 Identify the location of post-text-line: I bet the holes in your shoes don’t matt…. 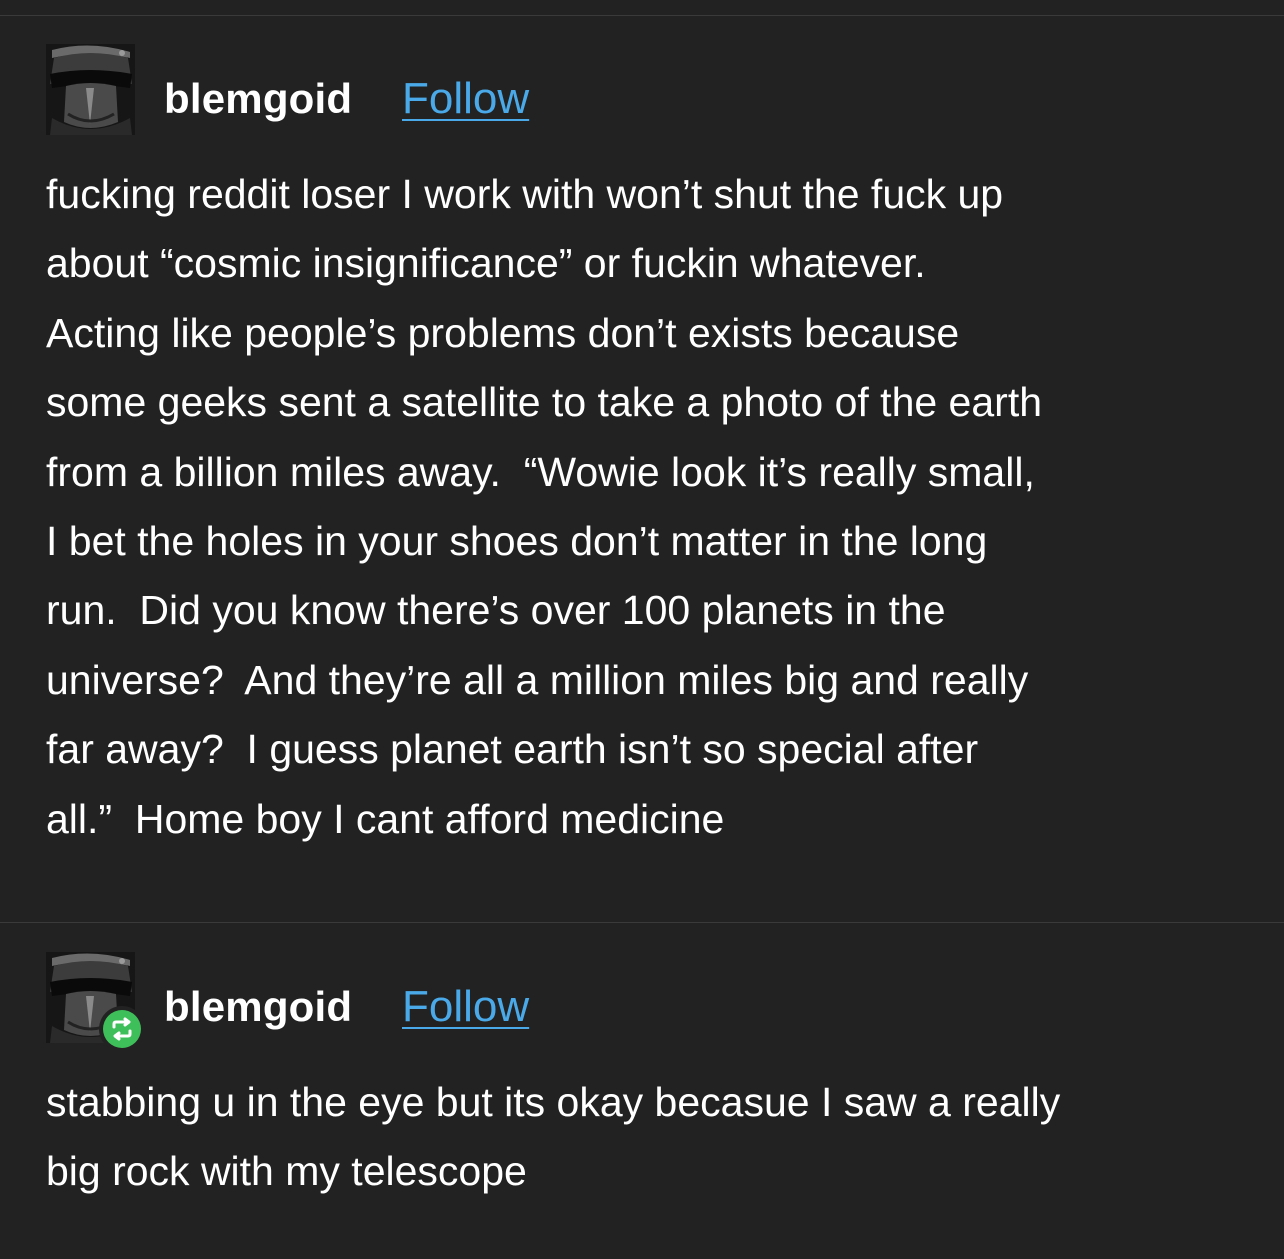
(517, 541).